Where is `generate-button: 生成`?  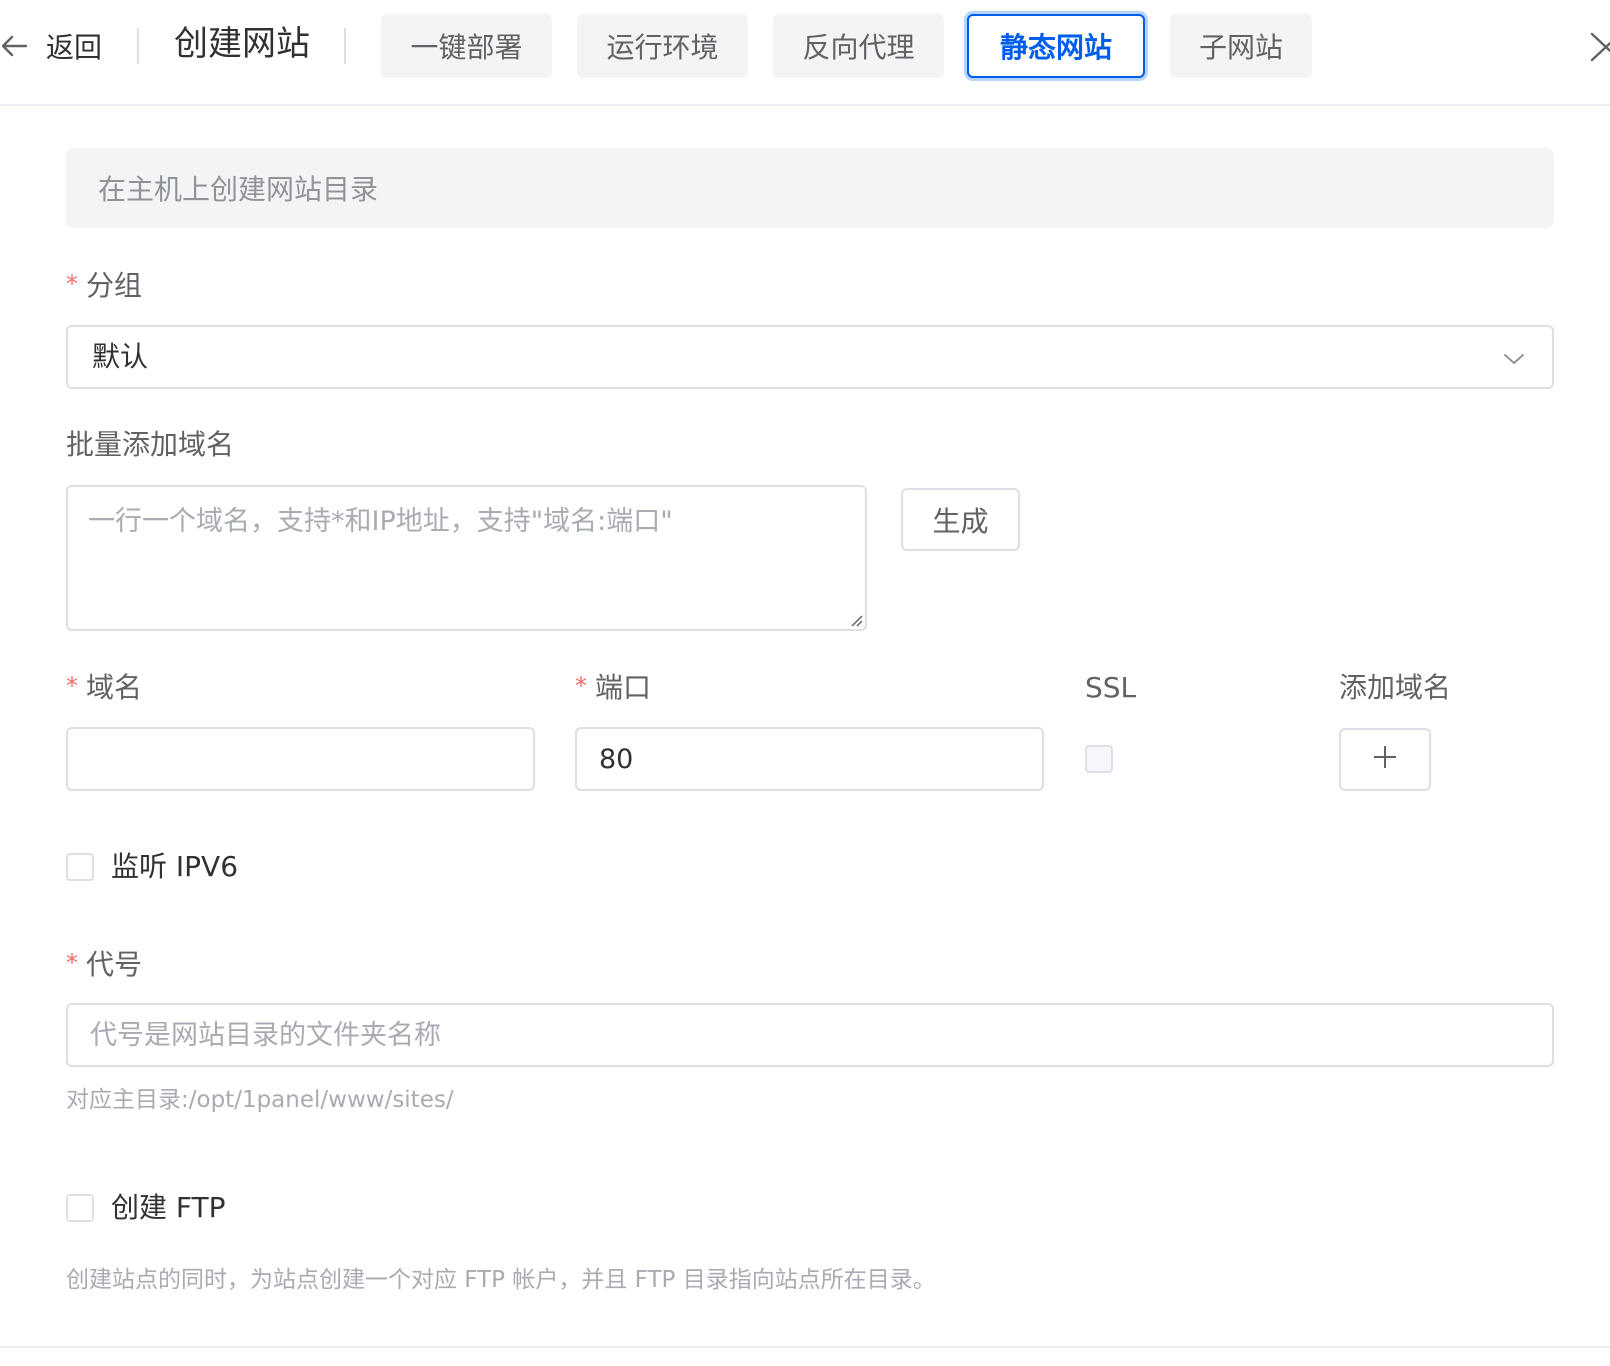 generate-button: 生成 is located at coordinates (960, 519).